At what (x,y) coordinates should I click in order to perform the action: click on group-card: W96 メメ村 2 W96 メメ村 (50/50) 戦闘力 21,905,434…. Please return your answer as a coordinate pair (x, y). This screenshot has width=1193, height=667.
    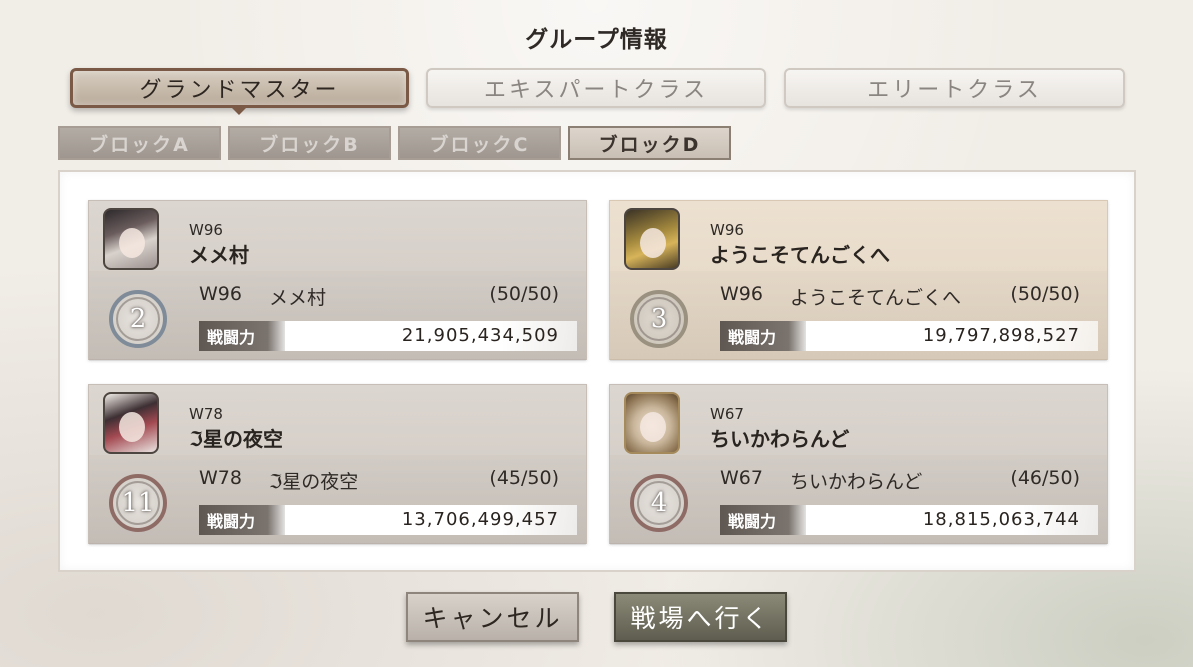
    Looking at the image, I should click on (337, 280).